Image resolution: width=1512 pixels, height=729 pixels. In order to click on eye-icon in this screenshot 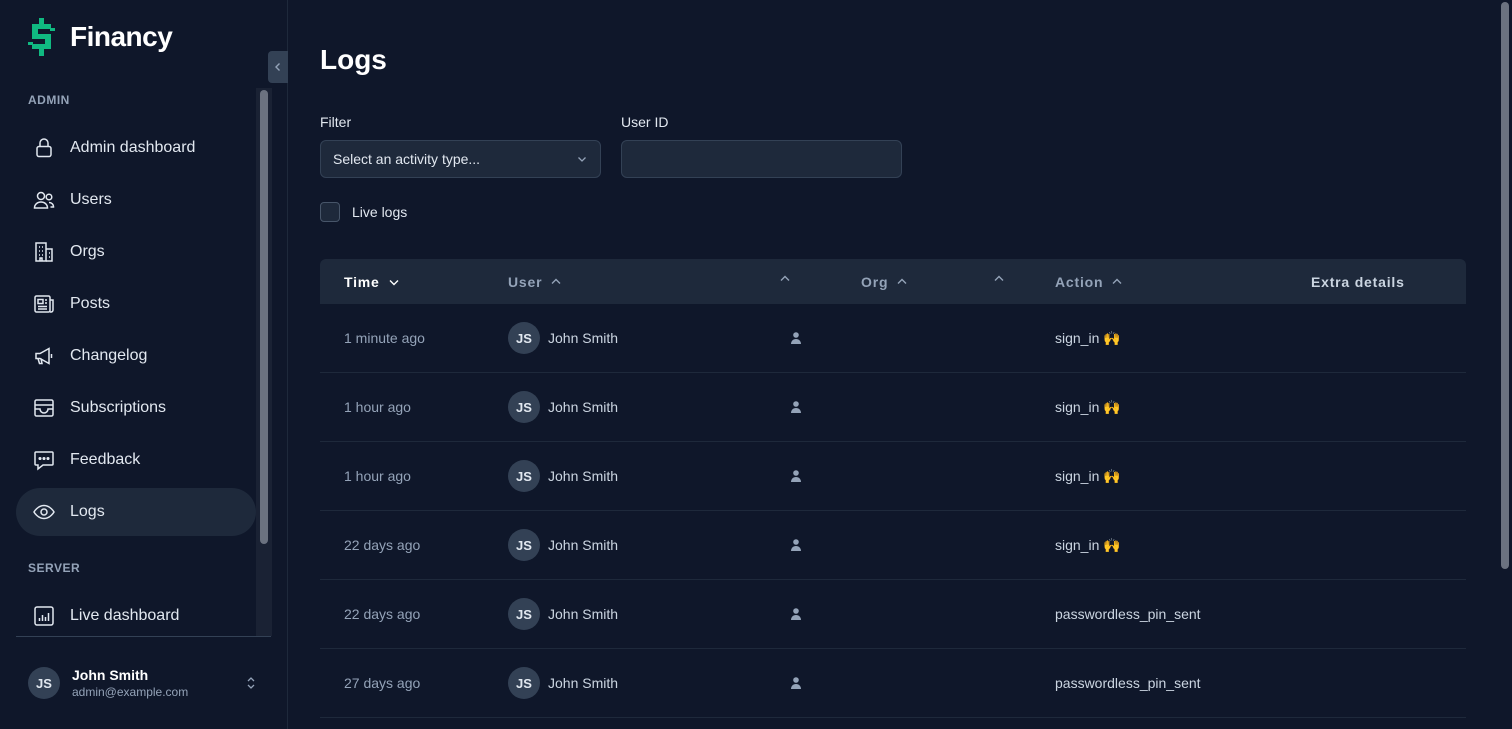, I will do `click(44, 512)`.